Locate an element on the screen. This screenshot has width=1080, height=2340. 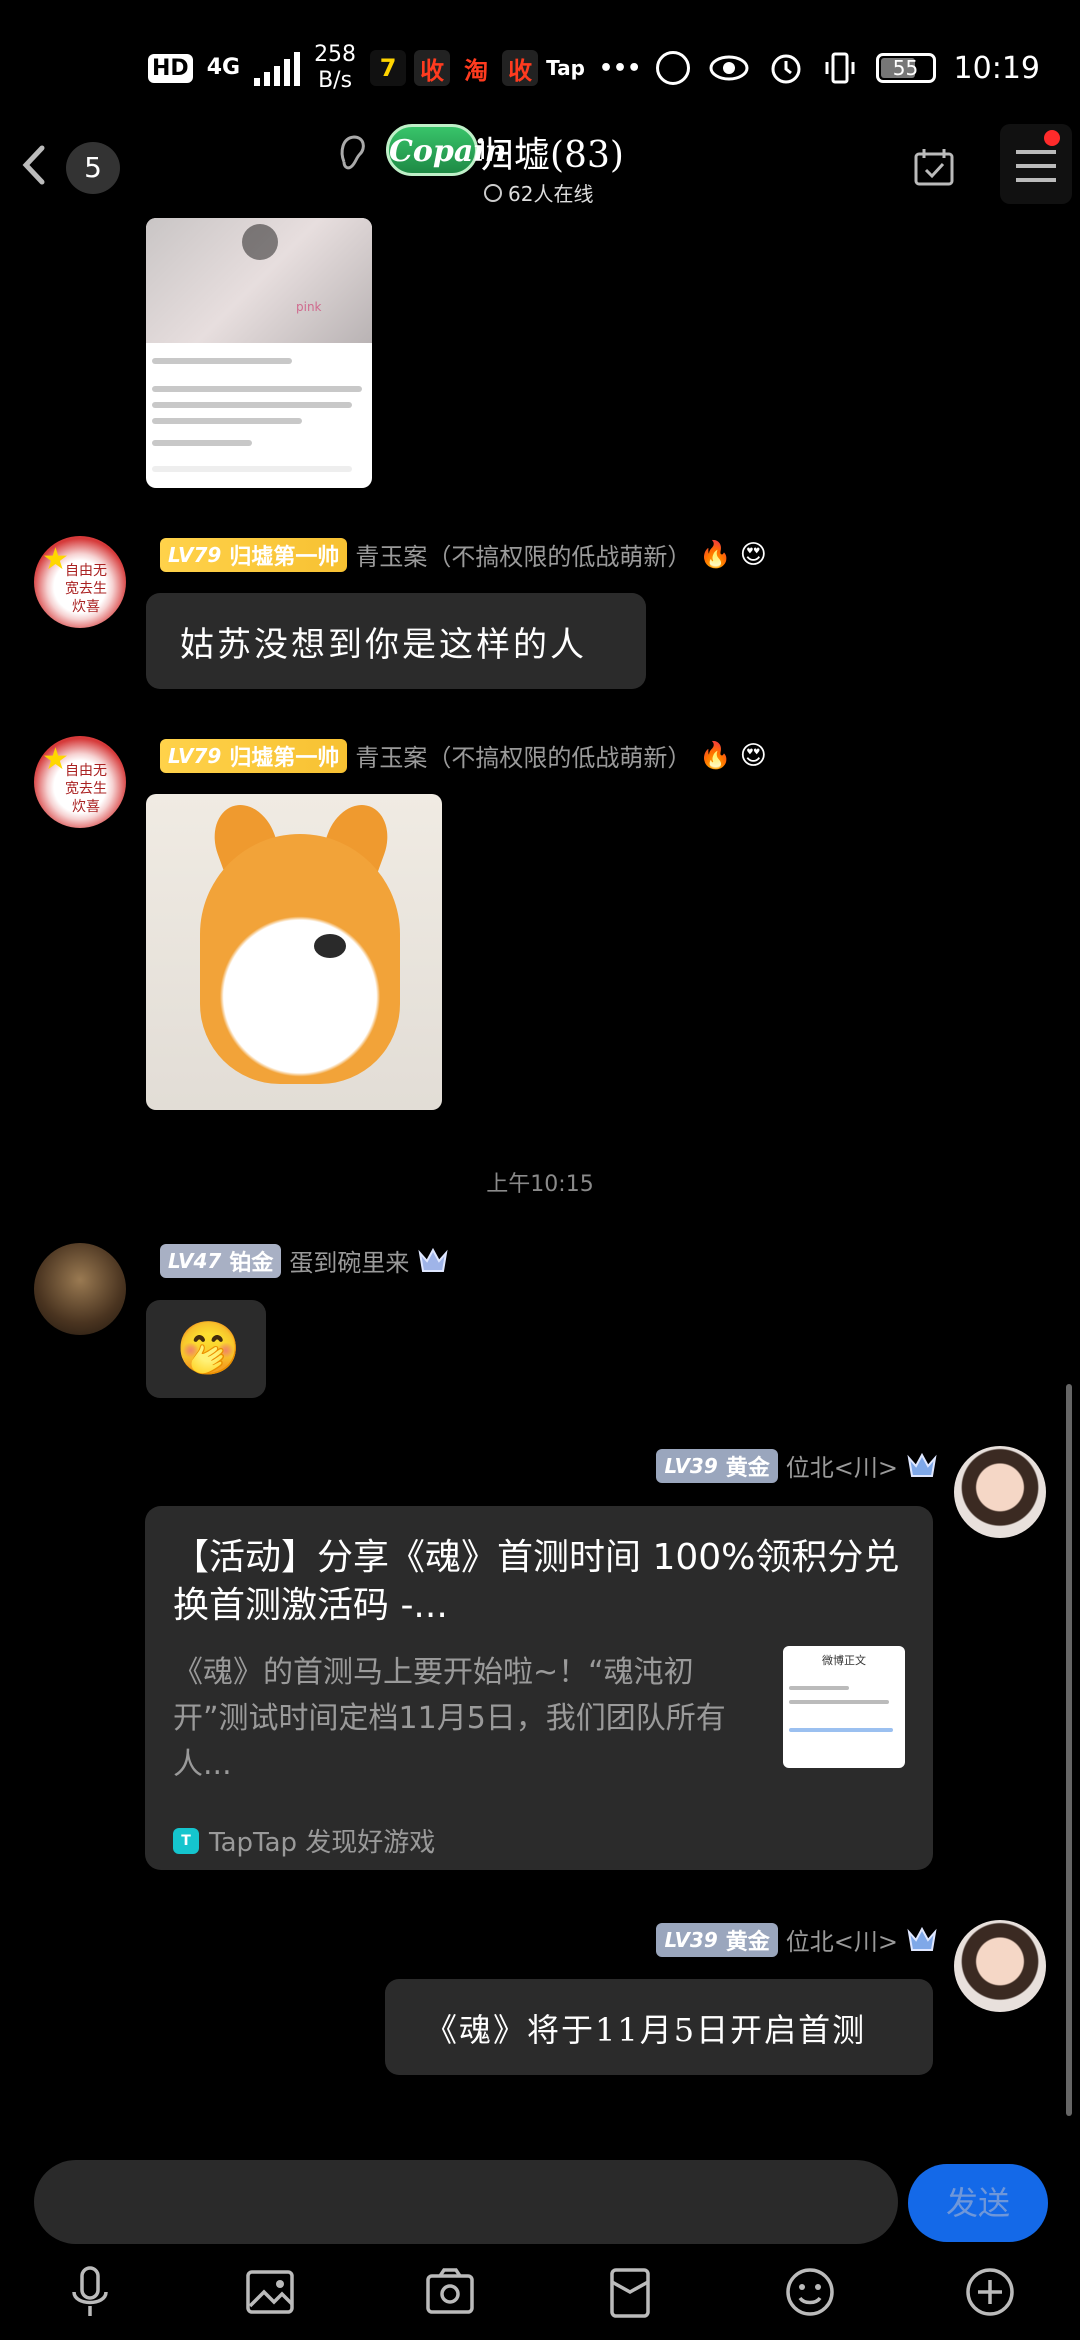
hd-call-icon is located at coordinates (672, 68).